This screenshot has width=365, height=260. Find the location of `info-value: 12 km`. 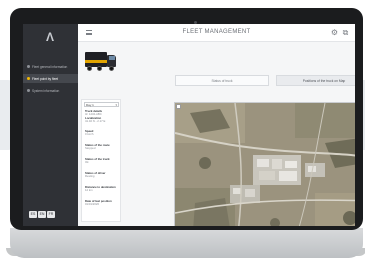

info-value: 12 km is located at coordinates (89, 190).